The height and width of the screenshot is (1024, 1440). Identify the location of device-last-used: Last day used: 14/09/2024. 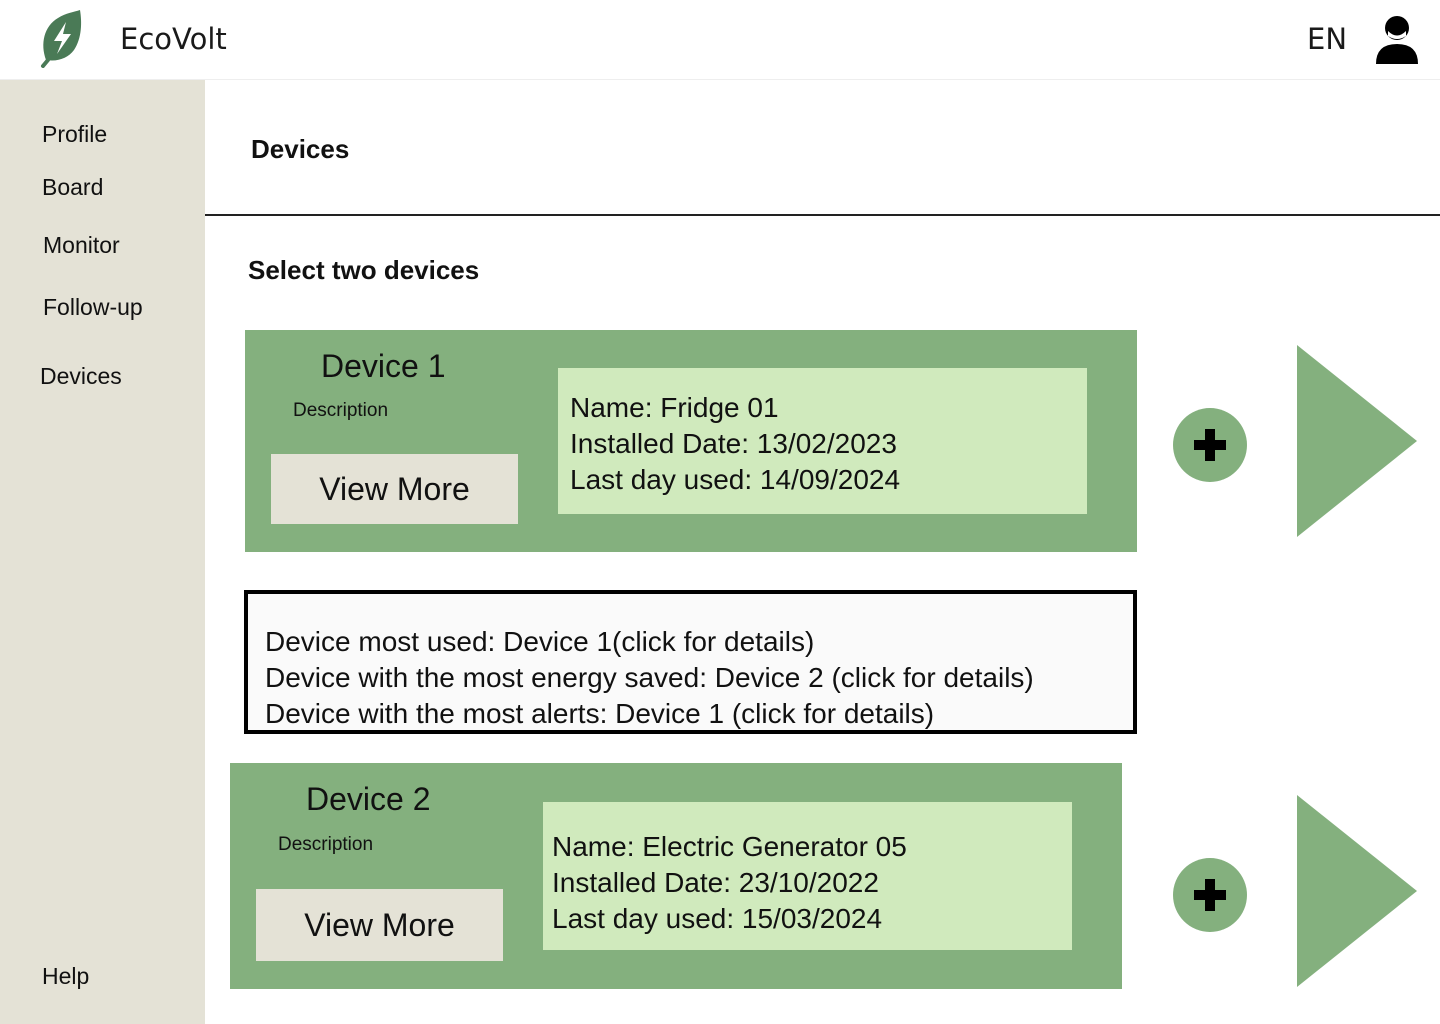
(735, 479).